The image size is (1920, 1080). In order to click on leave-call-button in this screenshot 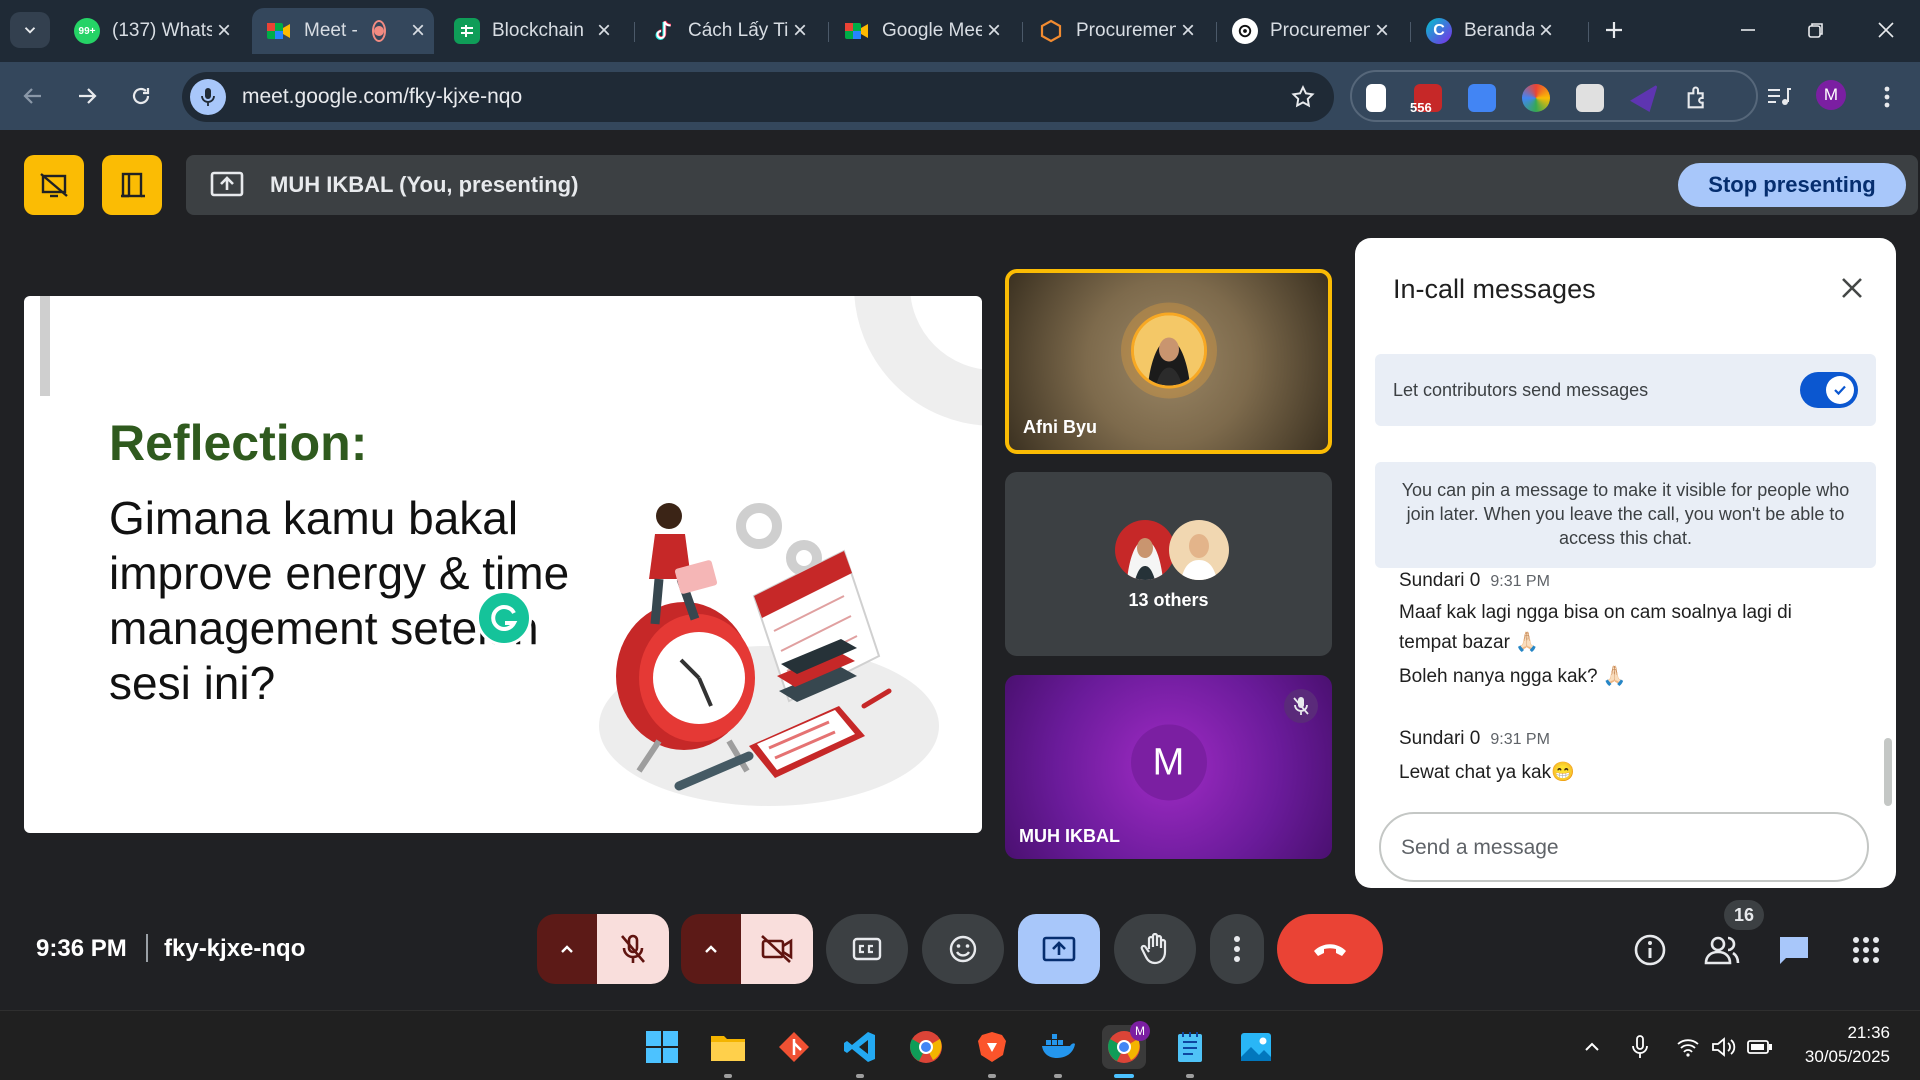, I will do `click(1330, 949)`.